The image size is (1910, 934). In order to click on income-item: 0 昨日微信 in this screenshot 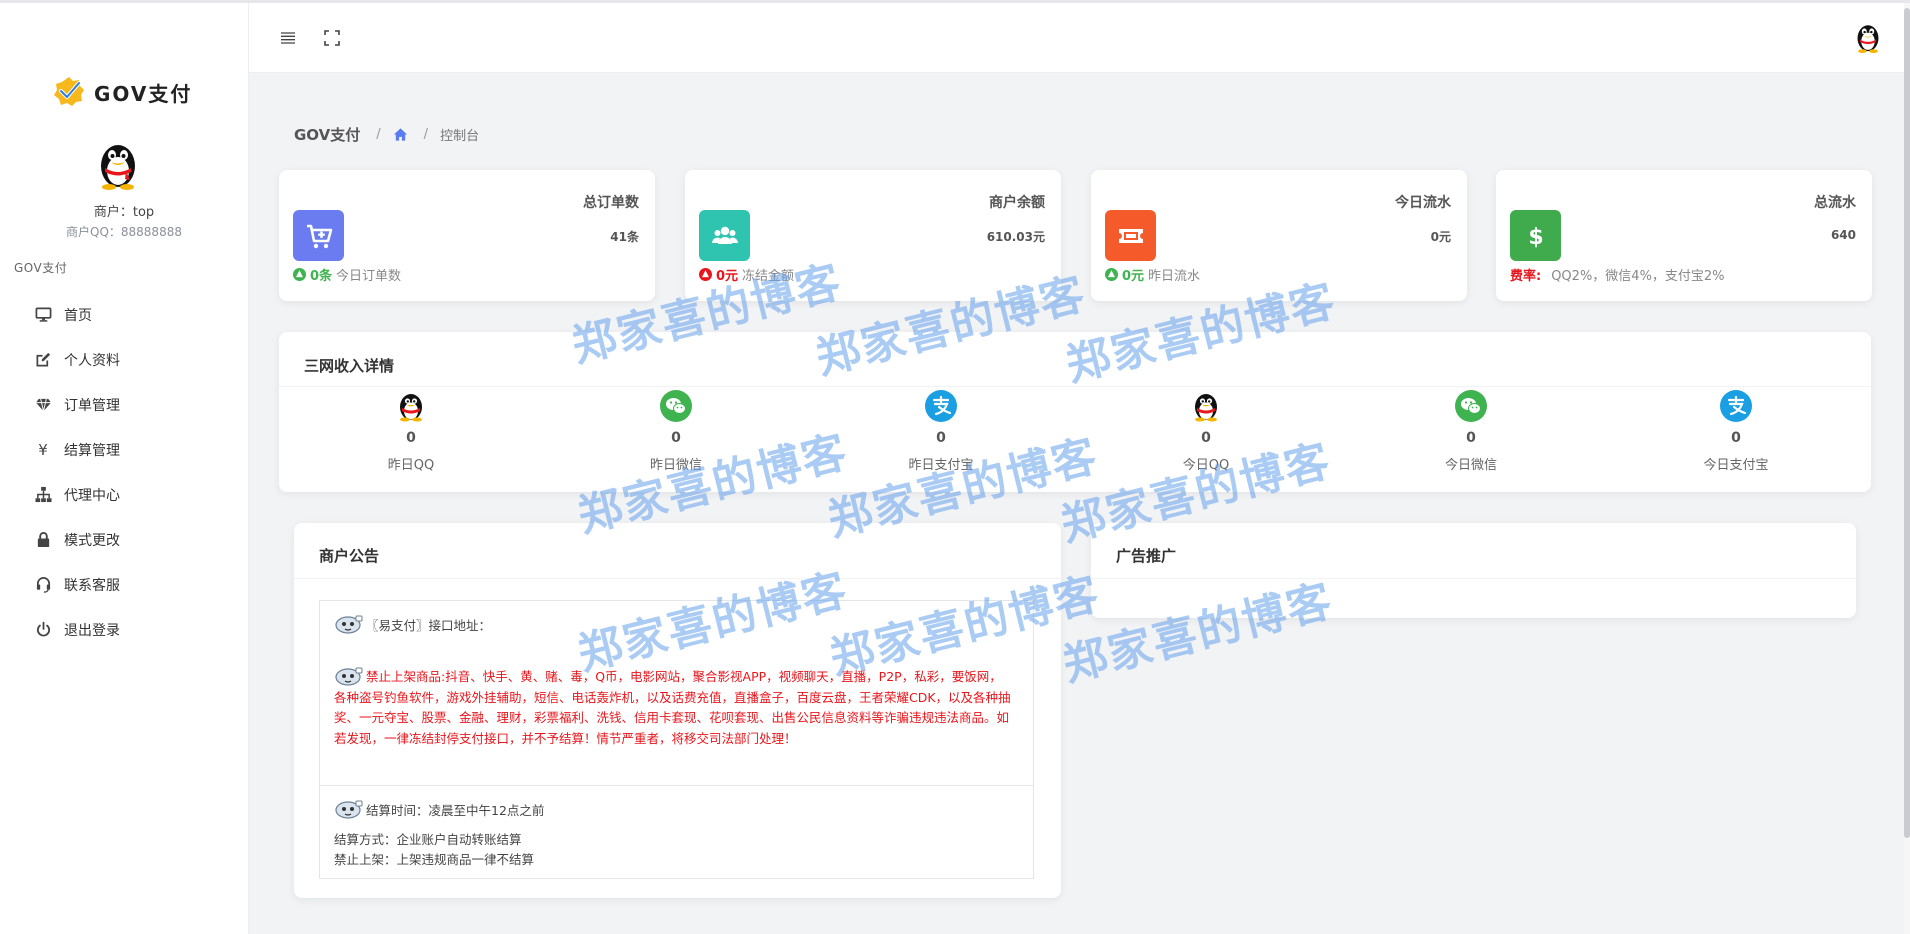, I will do `click(676, 431)`.